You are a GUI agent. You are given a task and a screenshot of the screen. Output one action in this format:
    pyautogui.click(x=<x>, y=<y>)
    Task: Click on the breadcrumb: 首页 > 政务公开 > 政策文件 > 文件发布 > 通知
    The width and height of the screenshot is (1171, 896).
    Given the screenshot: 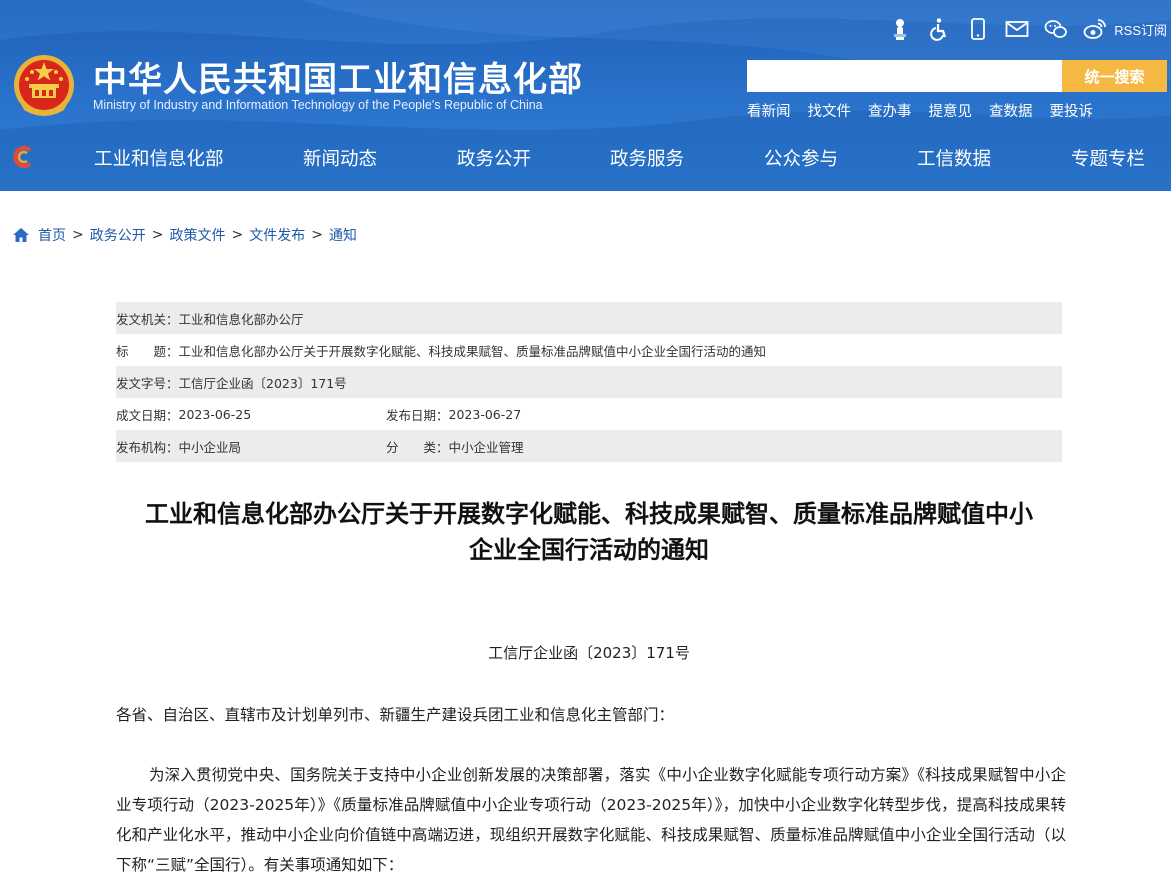 What is the action you would take?
    pyautogui.click(x=184, y=235)
    